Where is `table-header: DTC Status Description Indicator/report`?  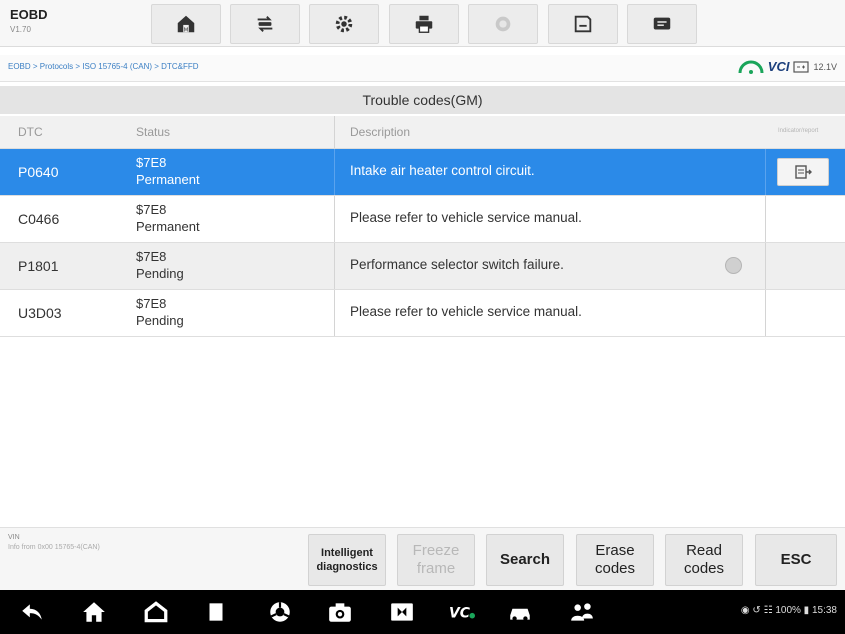 table-header: DTC Status Description Indicator/report is located at coordinates (422, 132).